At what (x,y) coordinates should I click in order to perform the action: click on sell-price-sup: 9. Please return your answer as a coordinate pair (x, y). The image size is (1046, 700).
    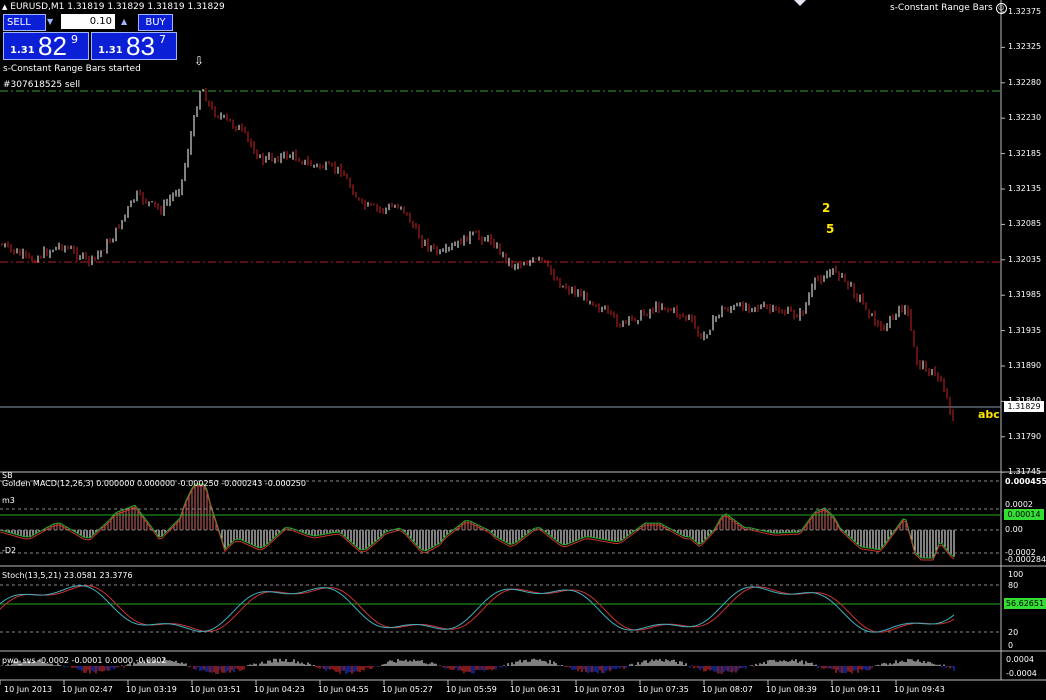
    Looking at the image, I should click on (74, 39).